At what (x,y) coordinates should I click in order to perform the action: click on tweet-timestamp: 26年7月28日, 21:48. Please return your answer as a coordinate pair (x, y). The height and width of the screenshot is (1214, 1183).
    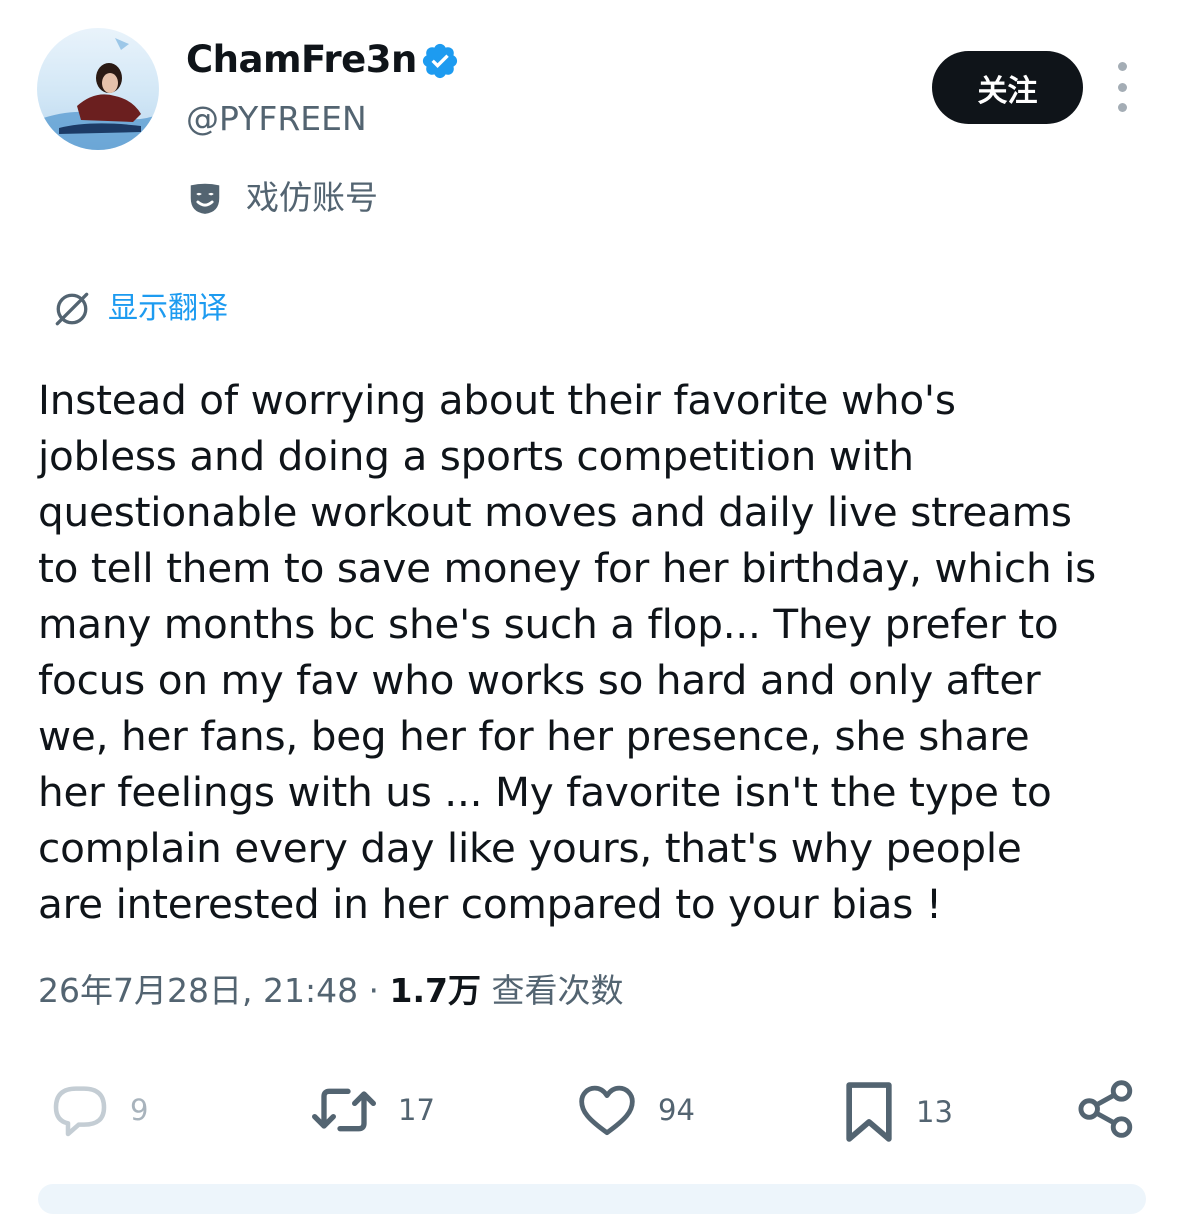
    Looking at the image, I should click on (198, 990).